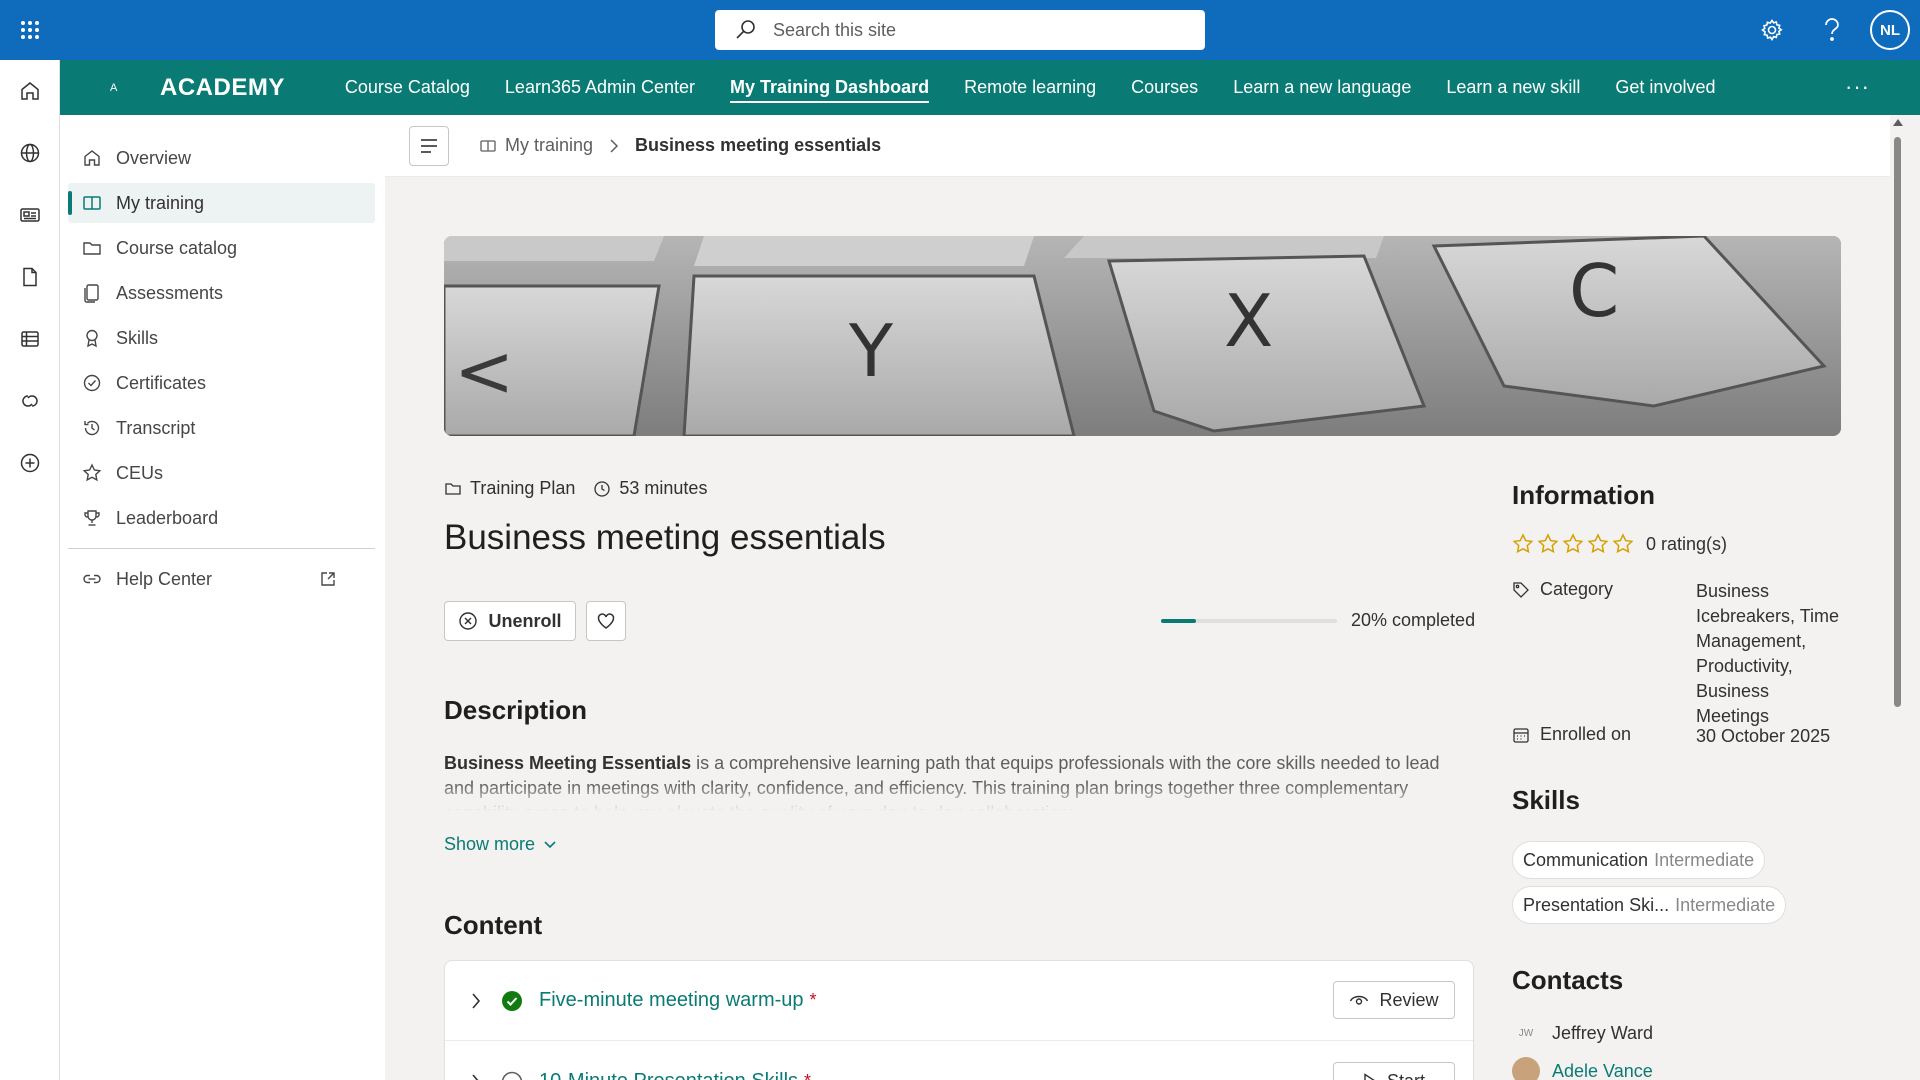 Image resolution: width=1920 pixels, height=1080 pixels. What do you see at coordinates (1409, 999) in the screenshot?
I see `review-label: Review` at bounding box center [1409, 999].